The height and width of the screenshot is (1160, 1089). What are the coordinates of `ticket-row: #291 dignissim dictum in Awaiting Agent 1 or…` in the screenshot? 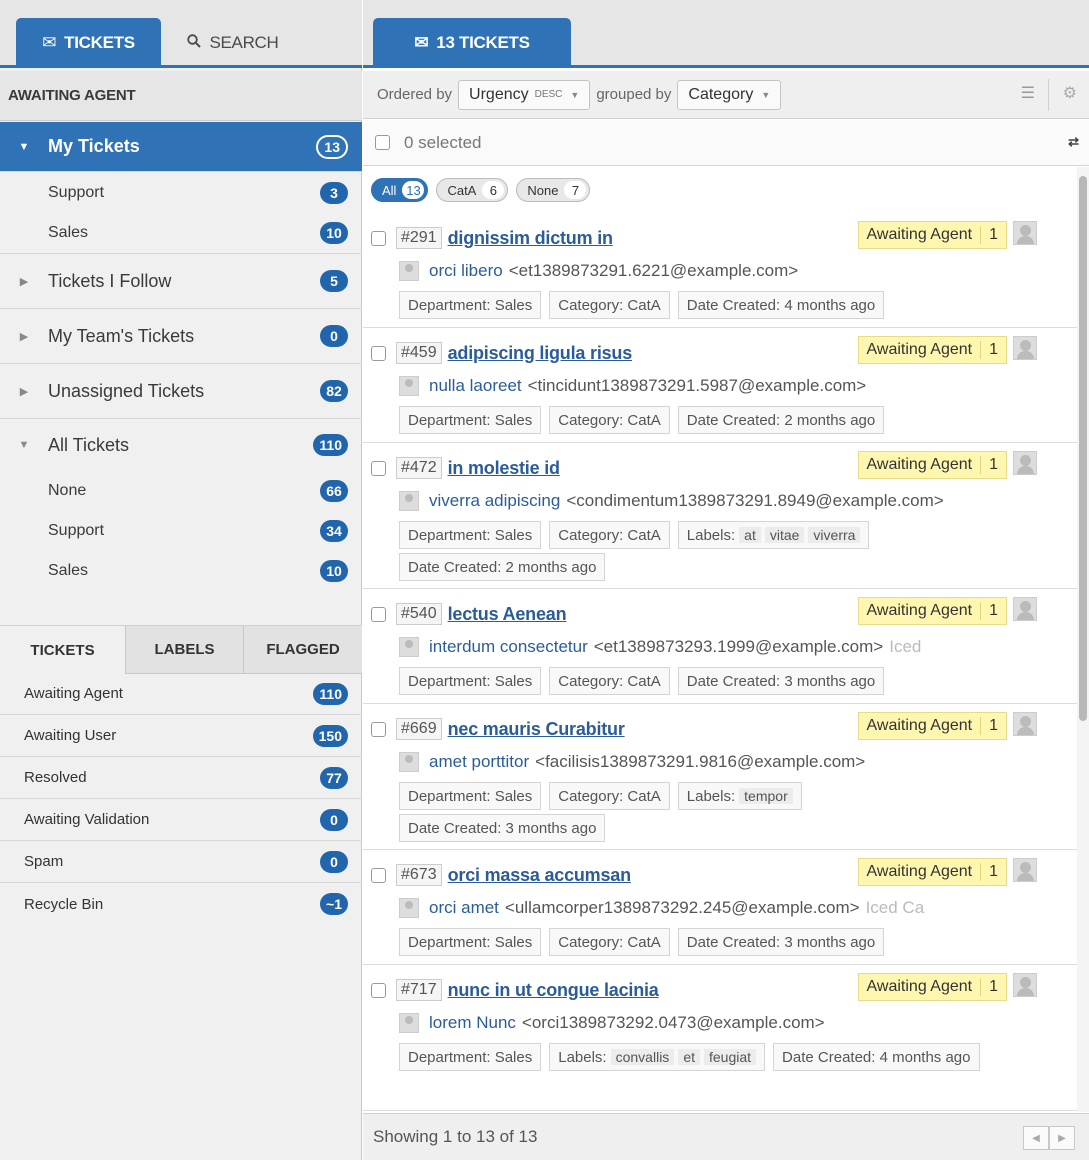 It's located at (720, 270).